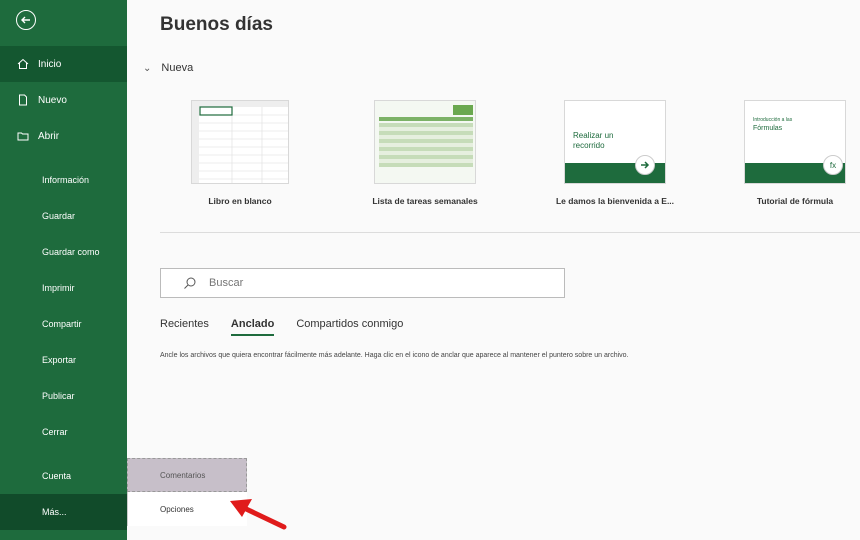 This screenshot has height=540, width=860. Describe the element at coordinates (190, 283) in the screenshot. I see `search-icon` at that location.